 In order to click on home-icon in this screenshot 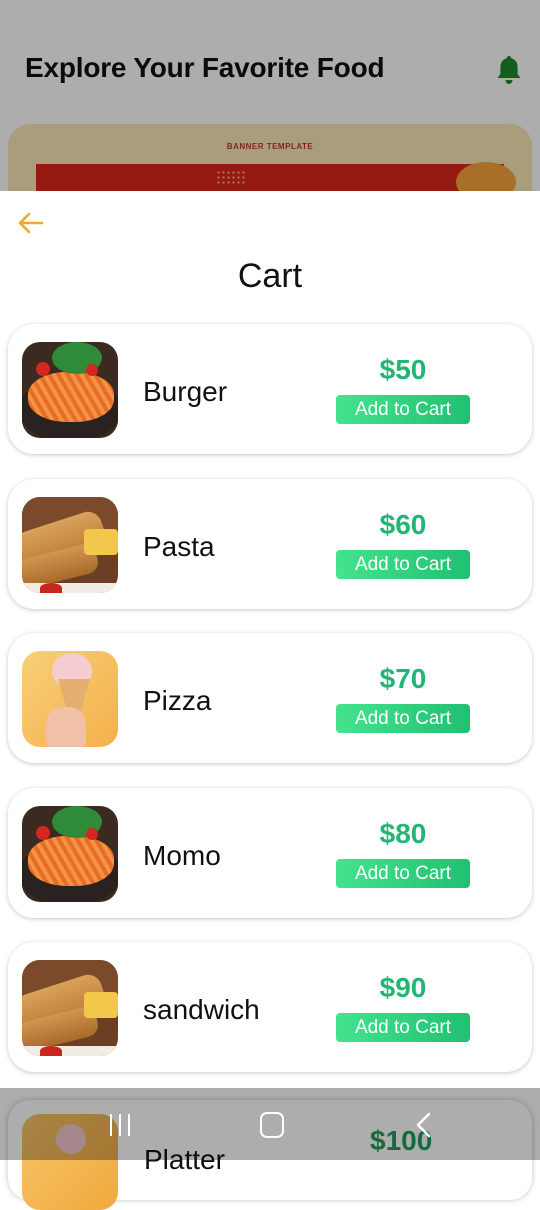, I will do `click(272, 1125)`.